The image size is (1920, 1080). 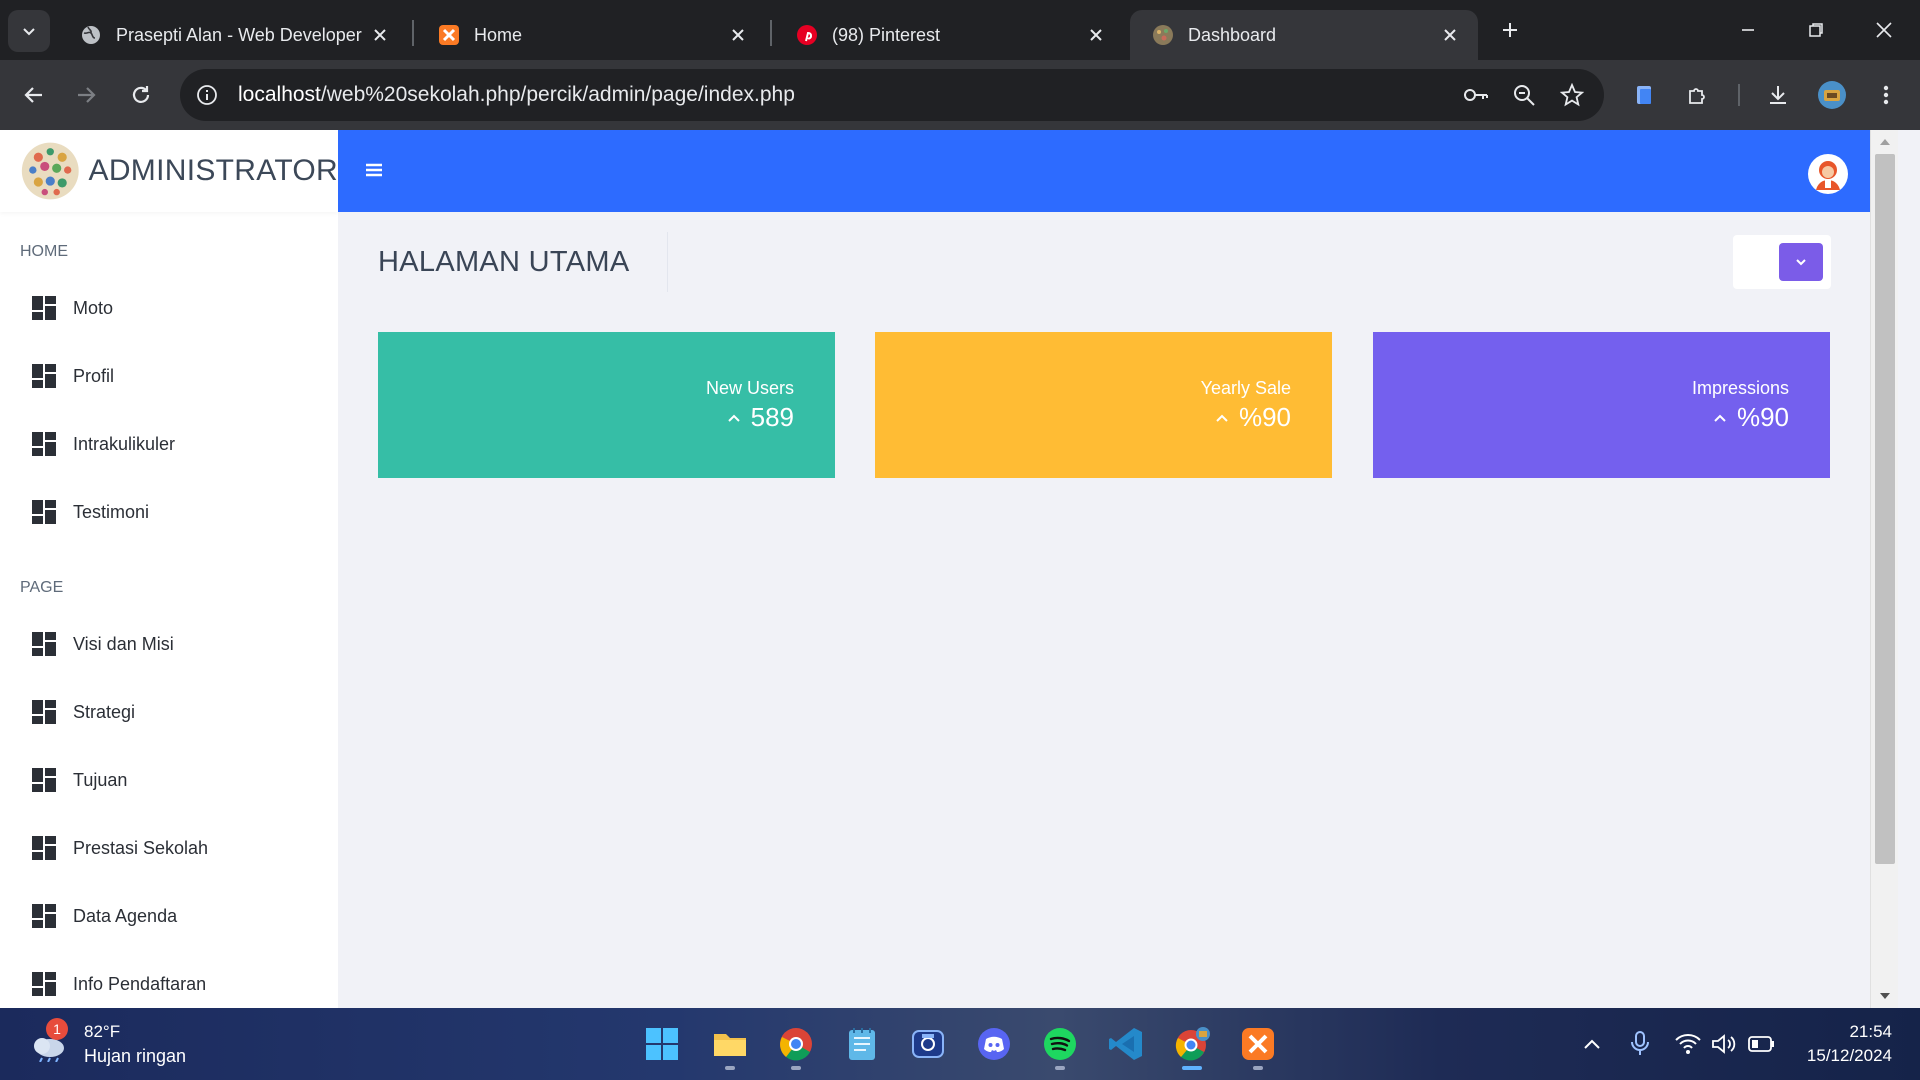 I want to click on weather-widget: 1 82°F Hujan ringan, so click(x=107, y=1044).